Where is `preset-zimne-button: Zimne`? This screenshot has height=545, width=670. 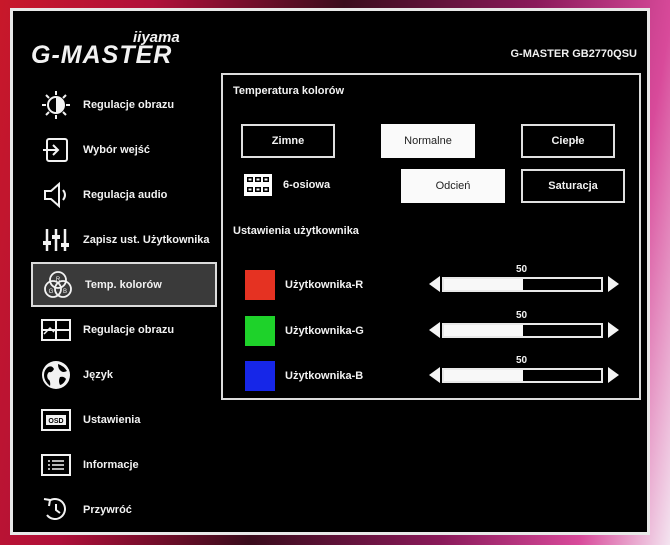 preset-zimne-button: Zimne is located at coordinates (288, 141).